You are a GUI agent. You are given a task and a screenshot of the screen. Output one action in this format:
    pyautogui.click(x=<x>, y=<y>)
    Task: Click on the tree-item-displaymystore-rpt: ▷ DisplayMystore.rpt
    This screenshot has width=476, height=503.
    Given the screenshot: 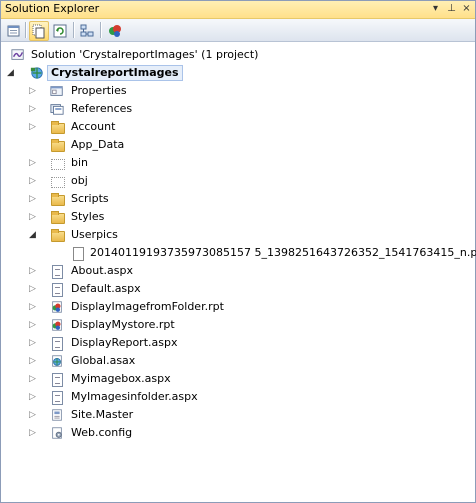 What is the action you would take?
    pyautogui.click(x=236, y=325)
    